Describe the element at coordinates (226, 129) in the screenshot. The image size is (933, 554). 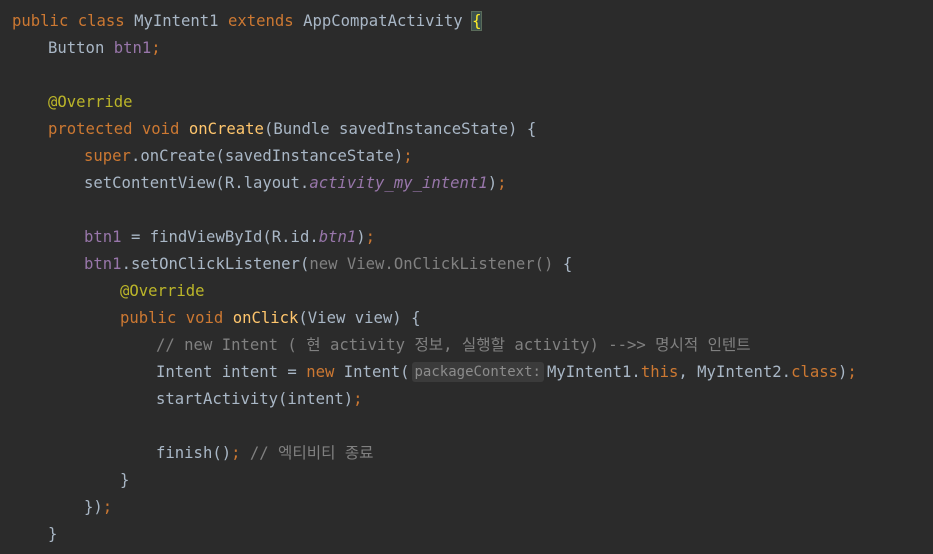
I see `method-name: onCreate` at that location.